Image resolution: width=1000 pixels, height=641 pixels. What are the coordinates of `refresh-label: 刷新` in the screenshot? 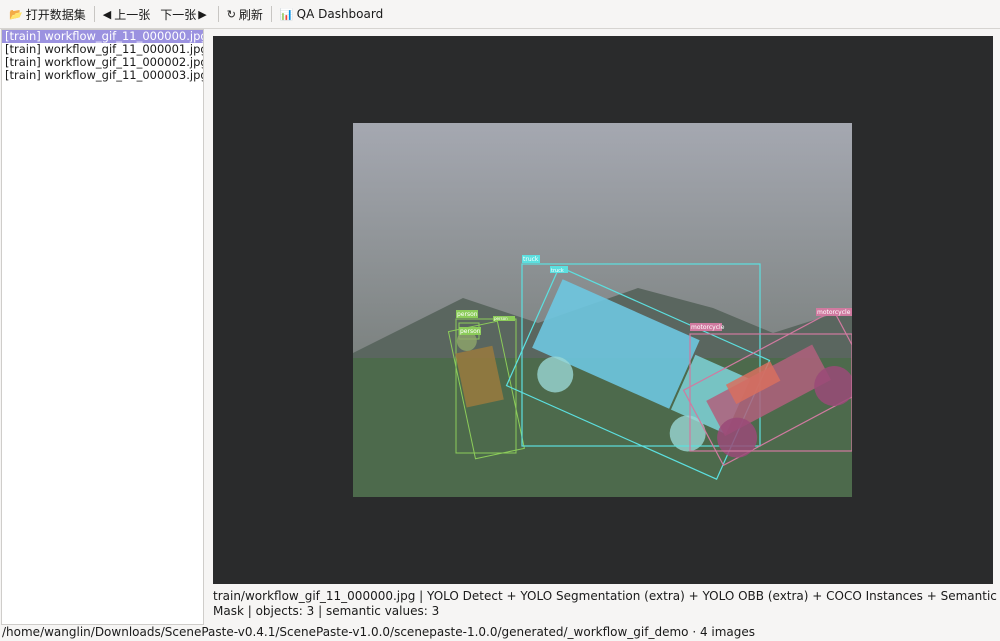 It's located at (250, 14).